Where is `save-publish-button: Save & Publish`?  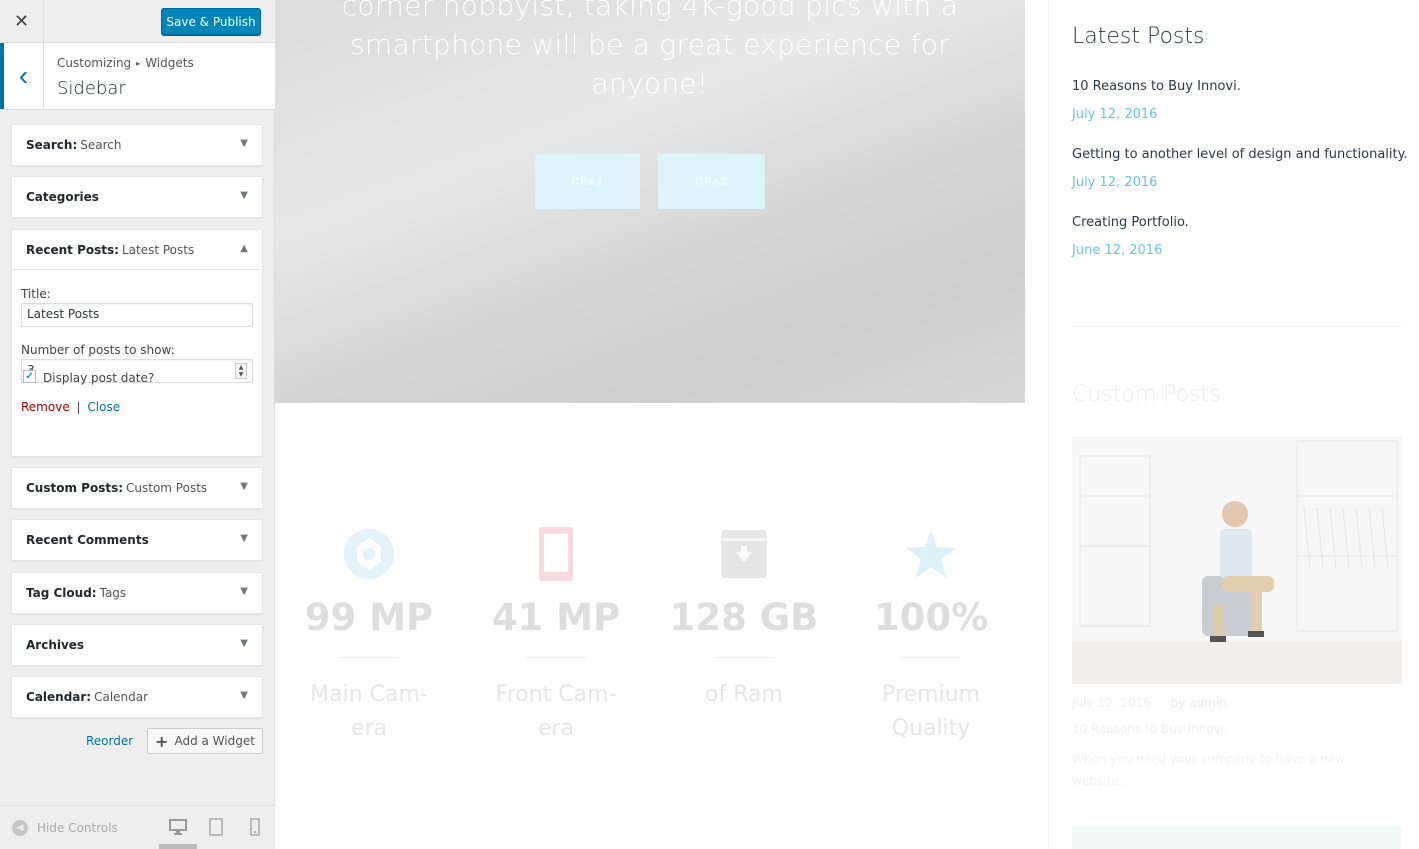
save-publish-button: Save & Publish is located at coordinates (211, 21).